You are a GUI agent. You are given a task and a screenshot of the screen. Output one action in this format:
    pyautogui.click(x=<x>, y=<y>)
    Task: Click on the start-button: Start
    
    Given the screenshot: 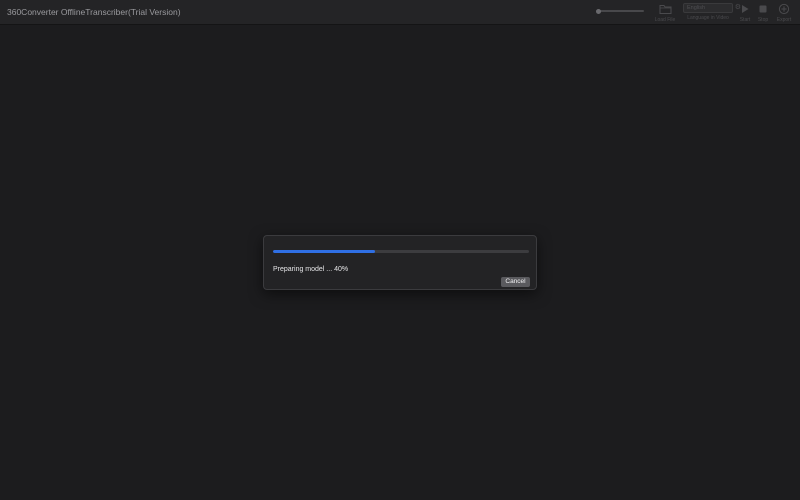 What is the action you would take?
    pyautogui.click(x=745, y=13)
    